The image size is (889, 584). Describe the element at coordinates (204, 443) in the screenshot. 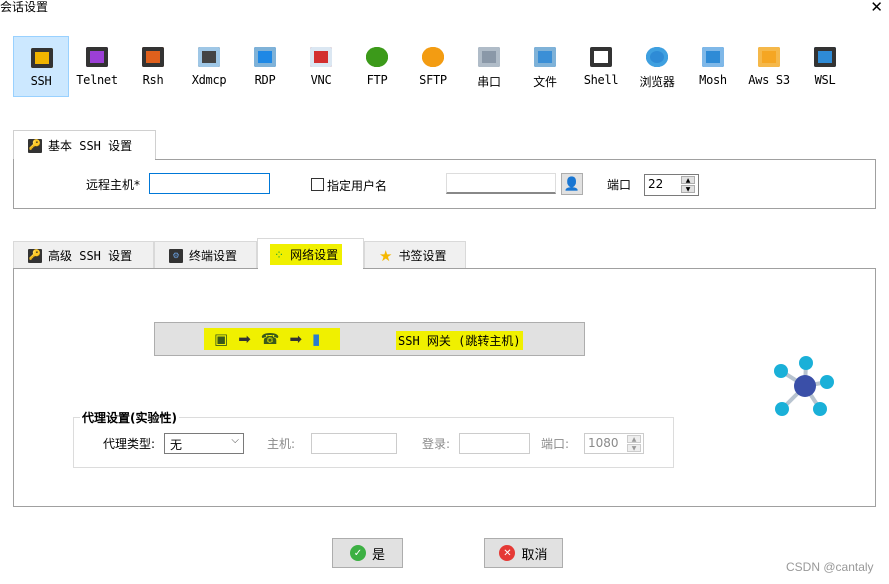

I see `proxy-type-select: 无 ⌵` at that location.